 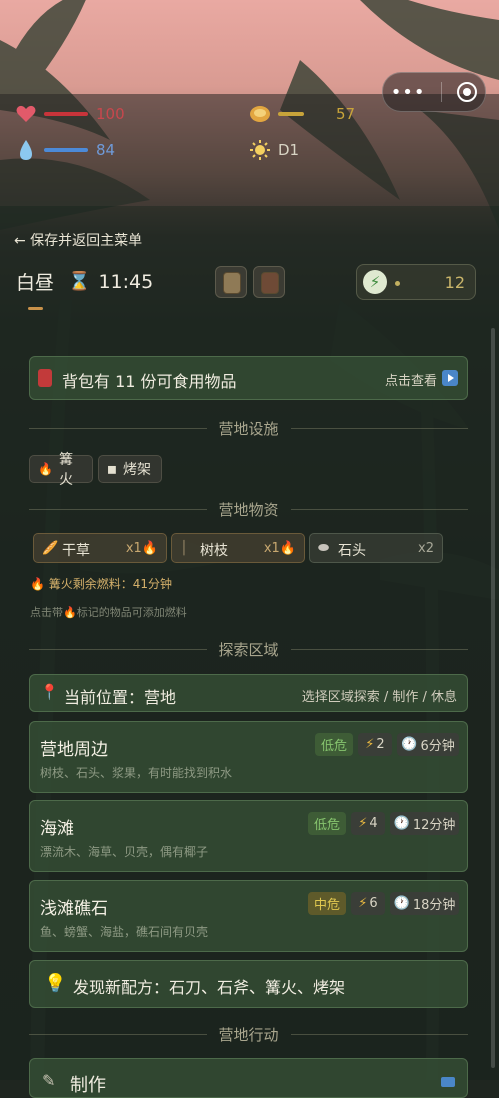 What do you see at coordinates (493, 698) in the screenshot?
I see `scrollbar` at bounding box center [493, 698].